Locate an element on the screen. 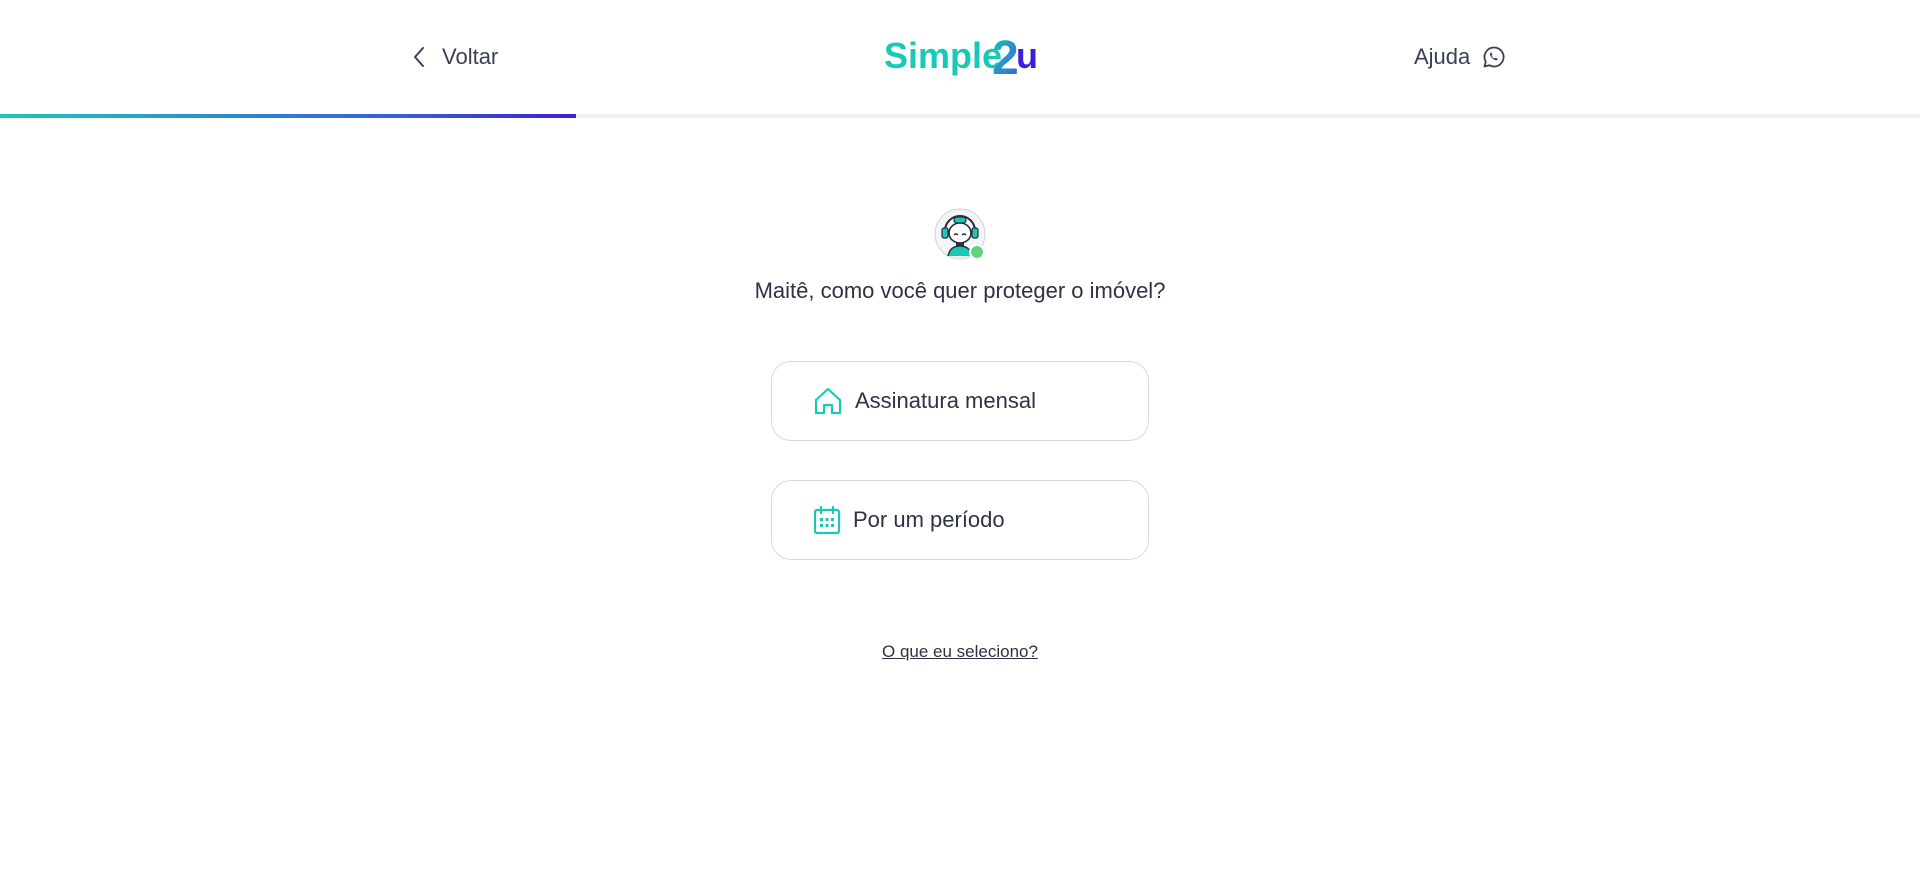 The height and width of the screenshot is (875, 1920). progress-fill is located at coordinates (288, 116).